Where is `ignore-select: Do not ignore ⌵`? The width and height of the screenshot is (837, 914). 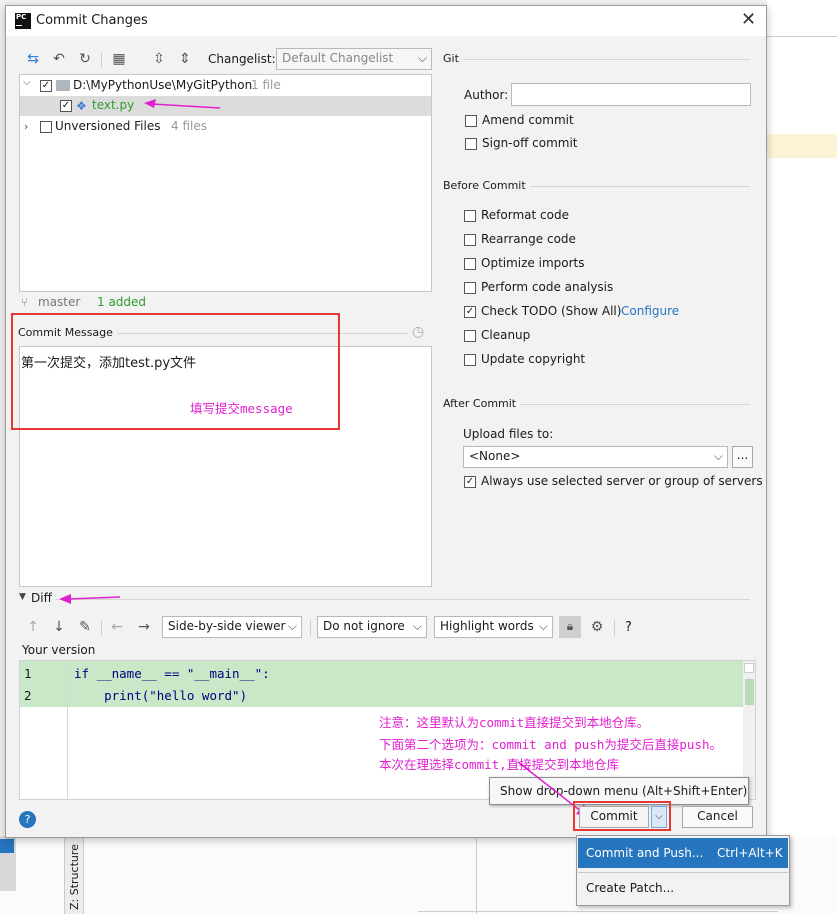
ignore-select: Do not ignore ⌵ is located at coordinates (372, 627).